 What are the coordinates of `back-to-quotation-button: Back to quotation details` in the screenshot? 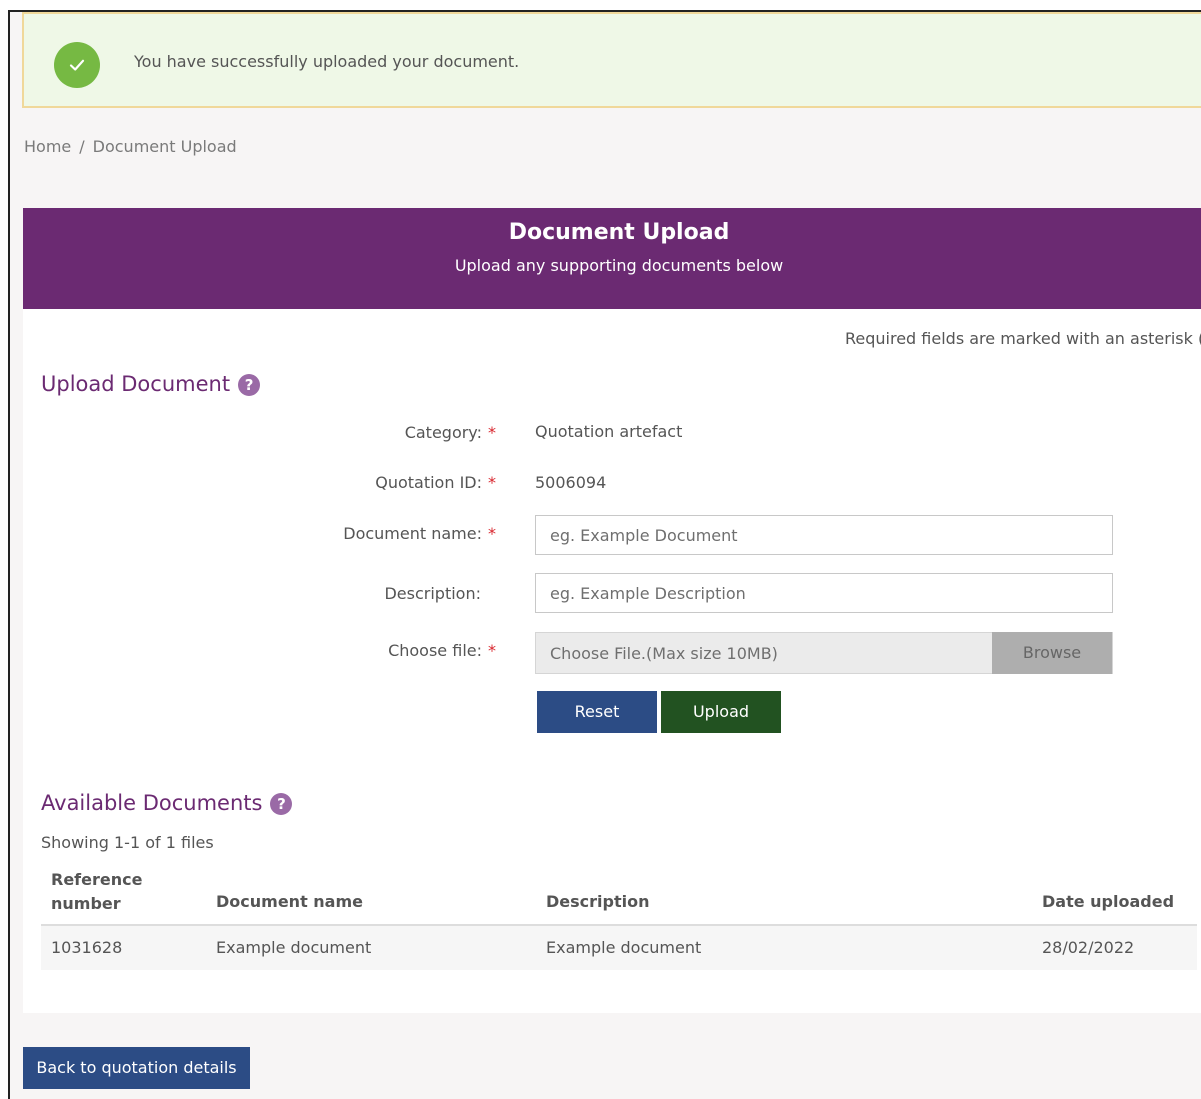 It's located at (136, 1068).